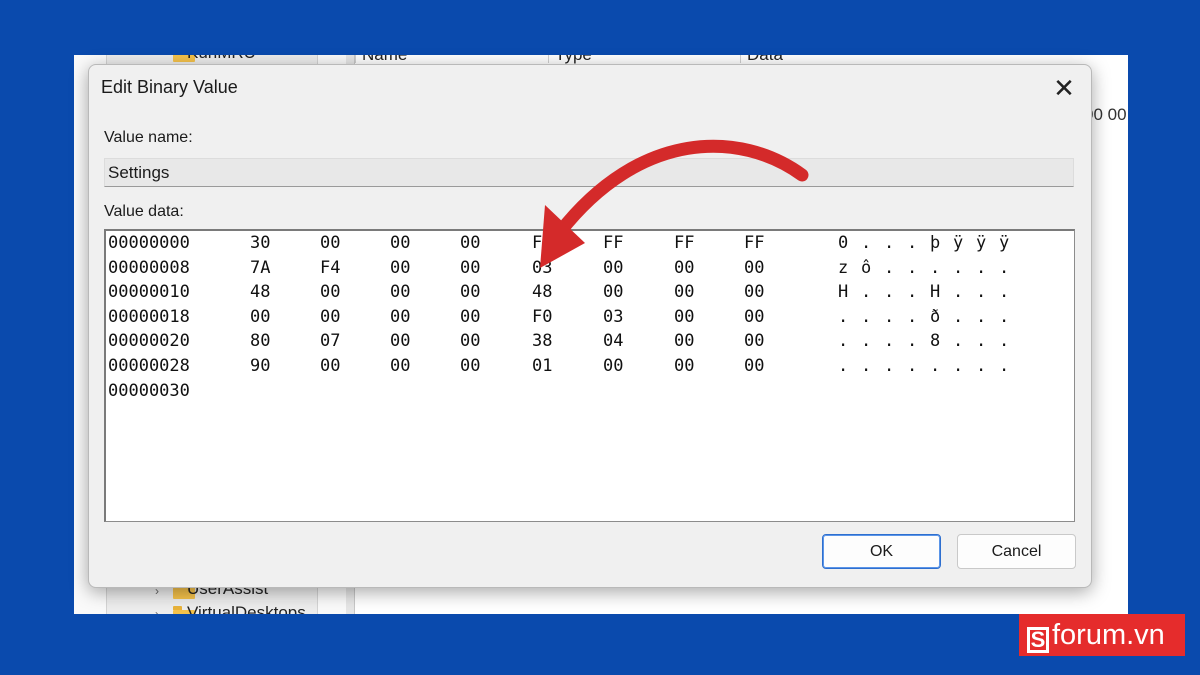 The height and width of the screenshot is (675, 1200). I want to click on hex-byte: 30, so click(260, 243).